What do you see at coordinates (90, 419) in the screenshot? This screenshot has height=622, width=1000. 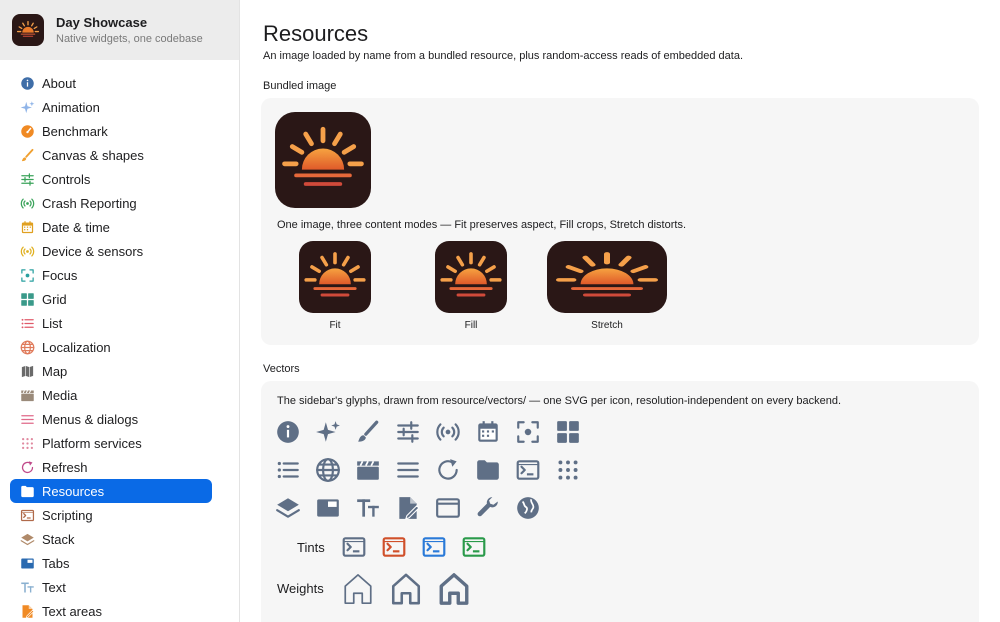 I see `sidebar-item-label: Menus & dialogs` at bounding box center [90, 419].